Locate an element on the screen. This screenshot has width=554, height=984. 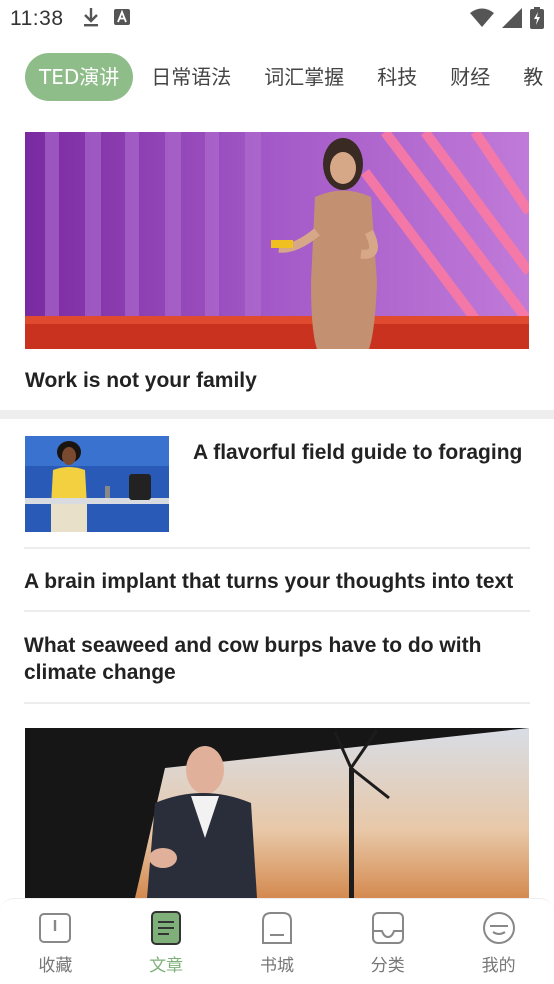
article-title: A flavorful field guide to foraging is located at coordinates (365, 452).